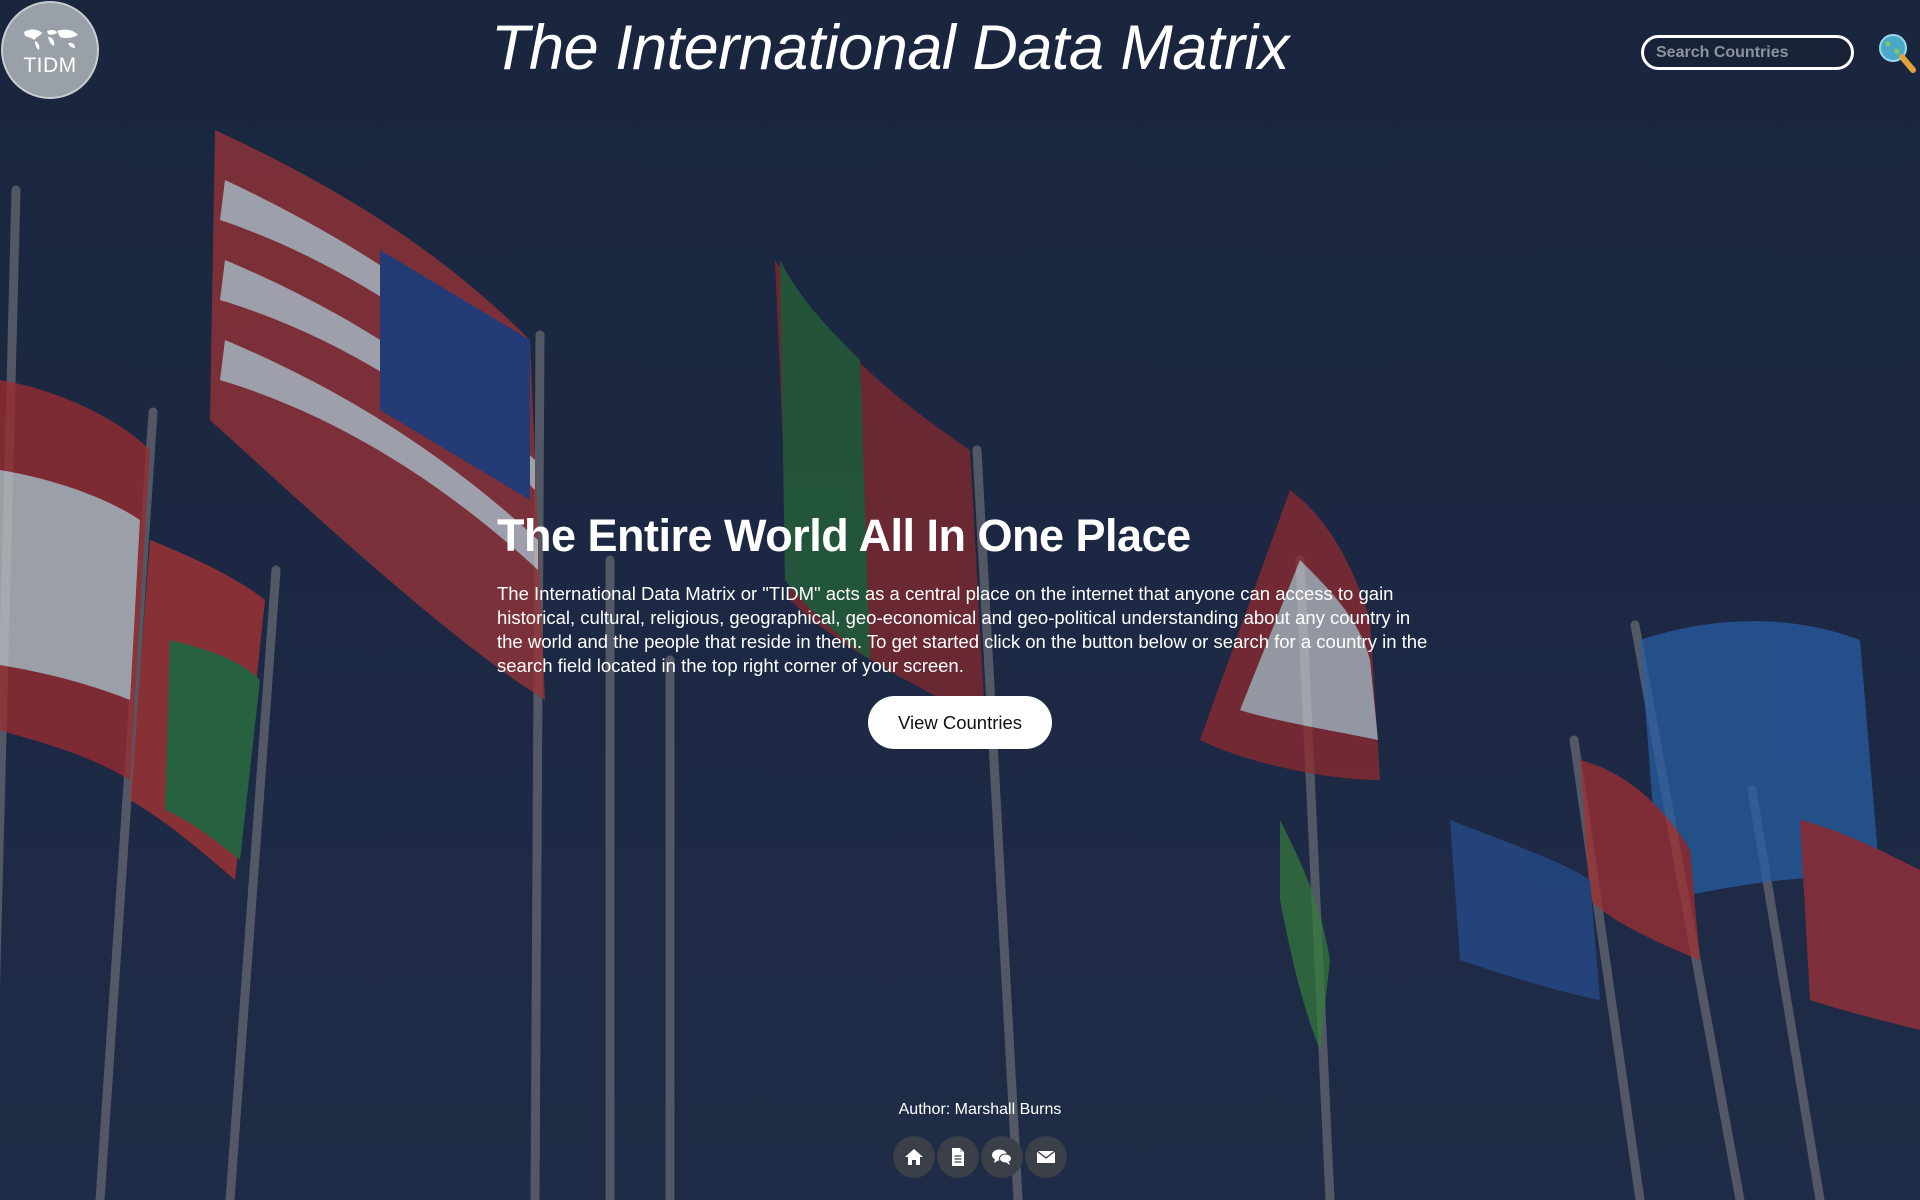  Describe the element at coordinates (844, 535) in the screenshot. I see `hero-heading: The Entire World All In One Place` at that location.